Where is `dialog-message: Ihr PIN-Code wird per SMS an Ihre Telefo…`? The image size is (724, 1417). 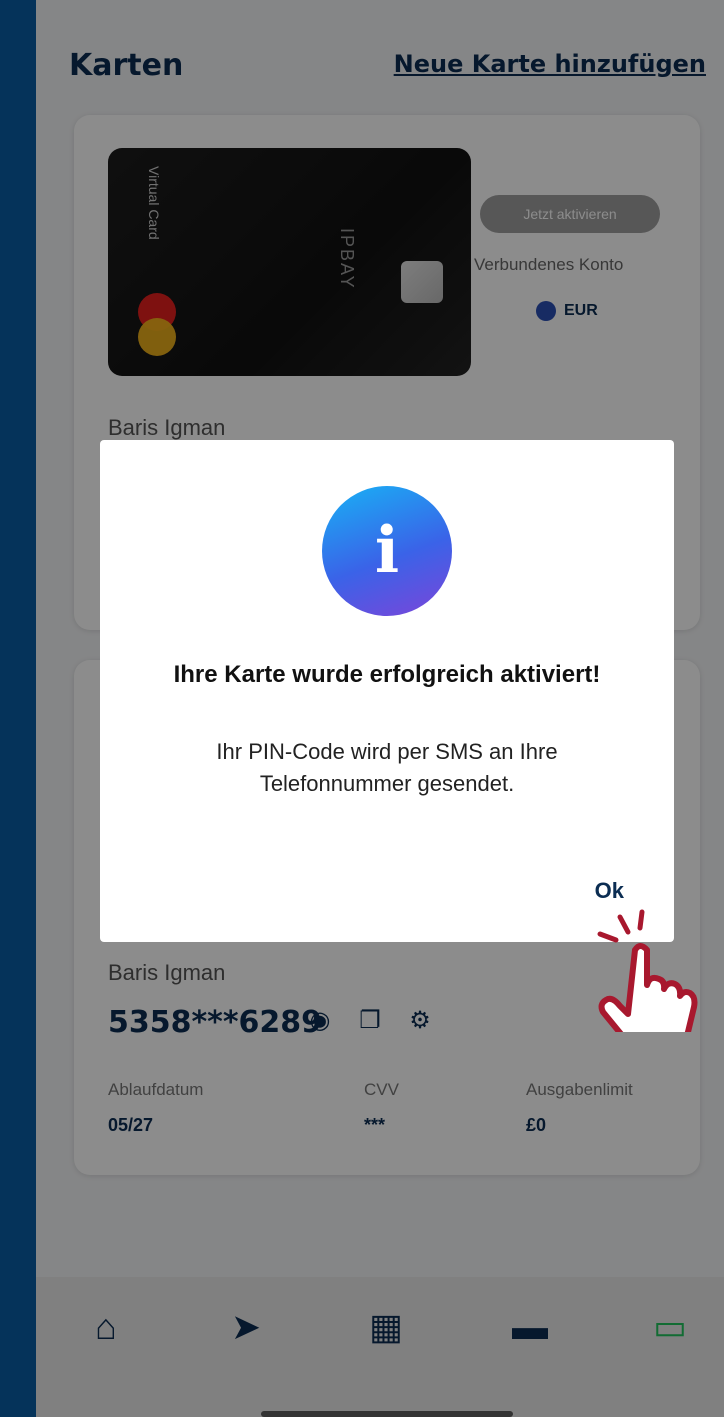
dialog-message: Ihr PIN-Code wird per SMS an Ihre Telefo… is located at coordinates (387, 767).